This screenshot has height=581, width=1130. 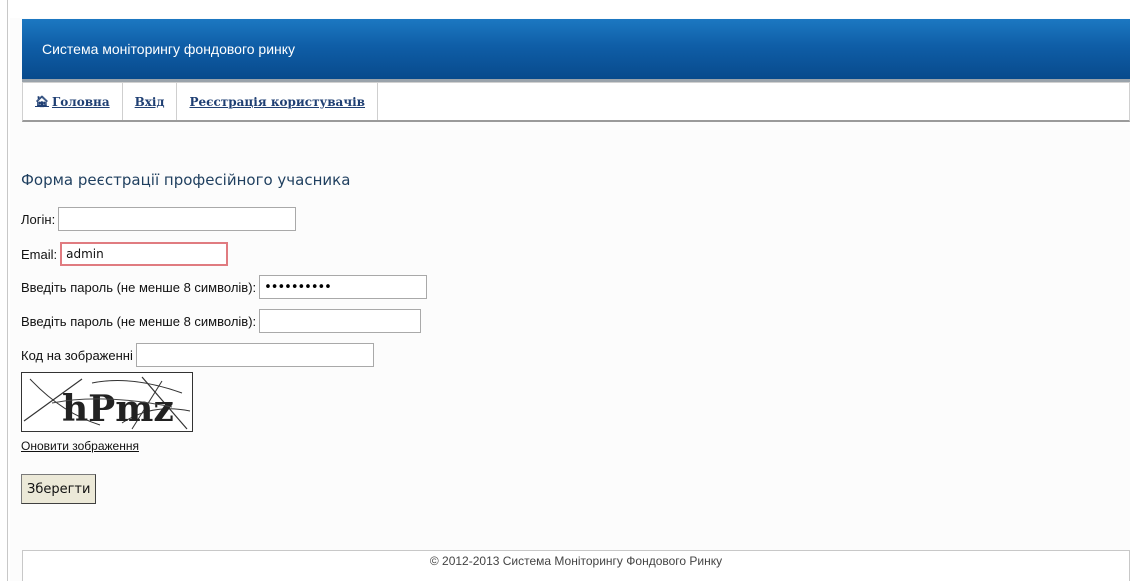 What do you see at coordinates (139, 321) in the screenshot?
I see `password-confirm-label: Введіть пароль (не менше 8 символів):` at bounding box center [139, 321].